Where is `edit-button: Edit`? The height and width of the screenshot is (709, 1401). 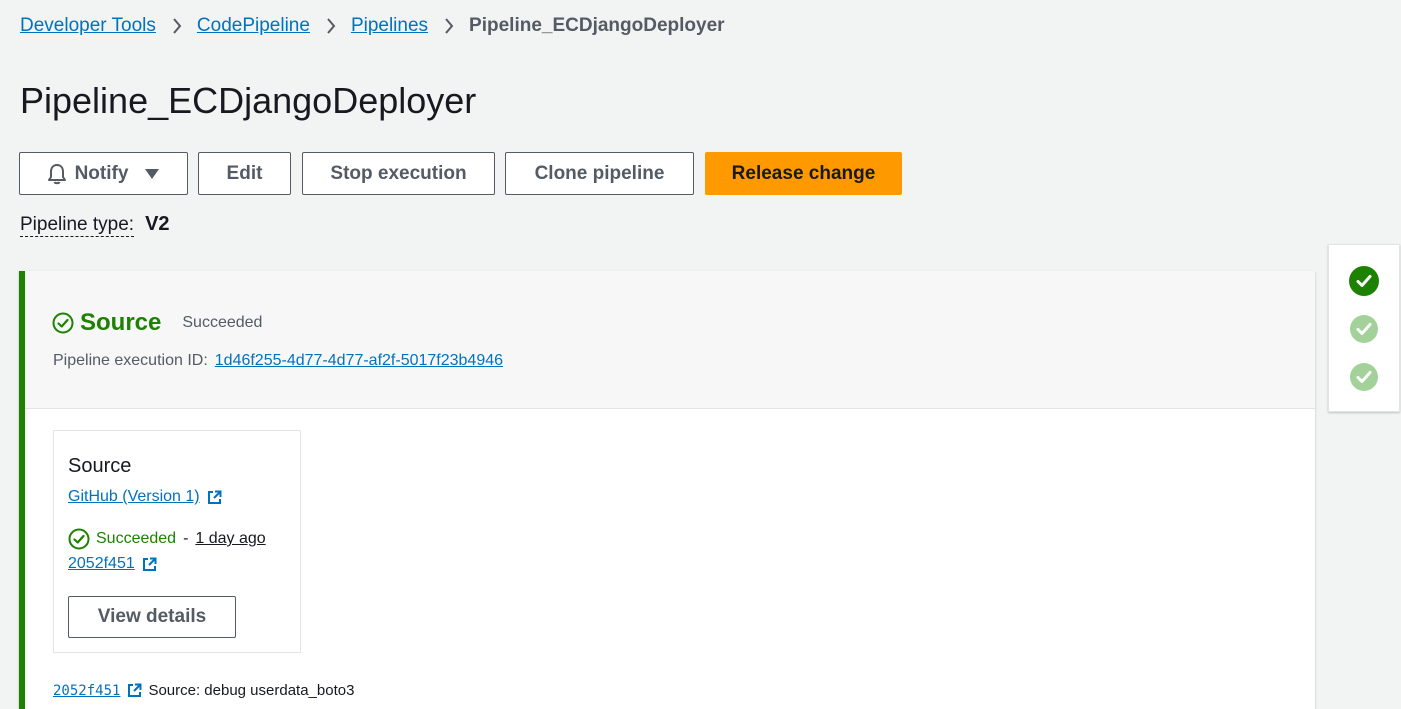
edit-button: Edit is located at coordinates (244, 173).